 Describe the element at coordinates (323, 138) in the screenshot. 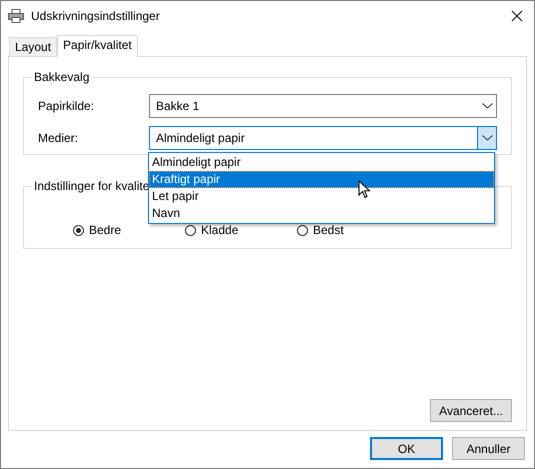

I see `dropdown-field: Almindeligt papir` at that location.